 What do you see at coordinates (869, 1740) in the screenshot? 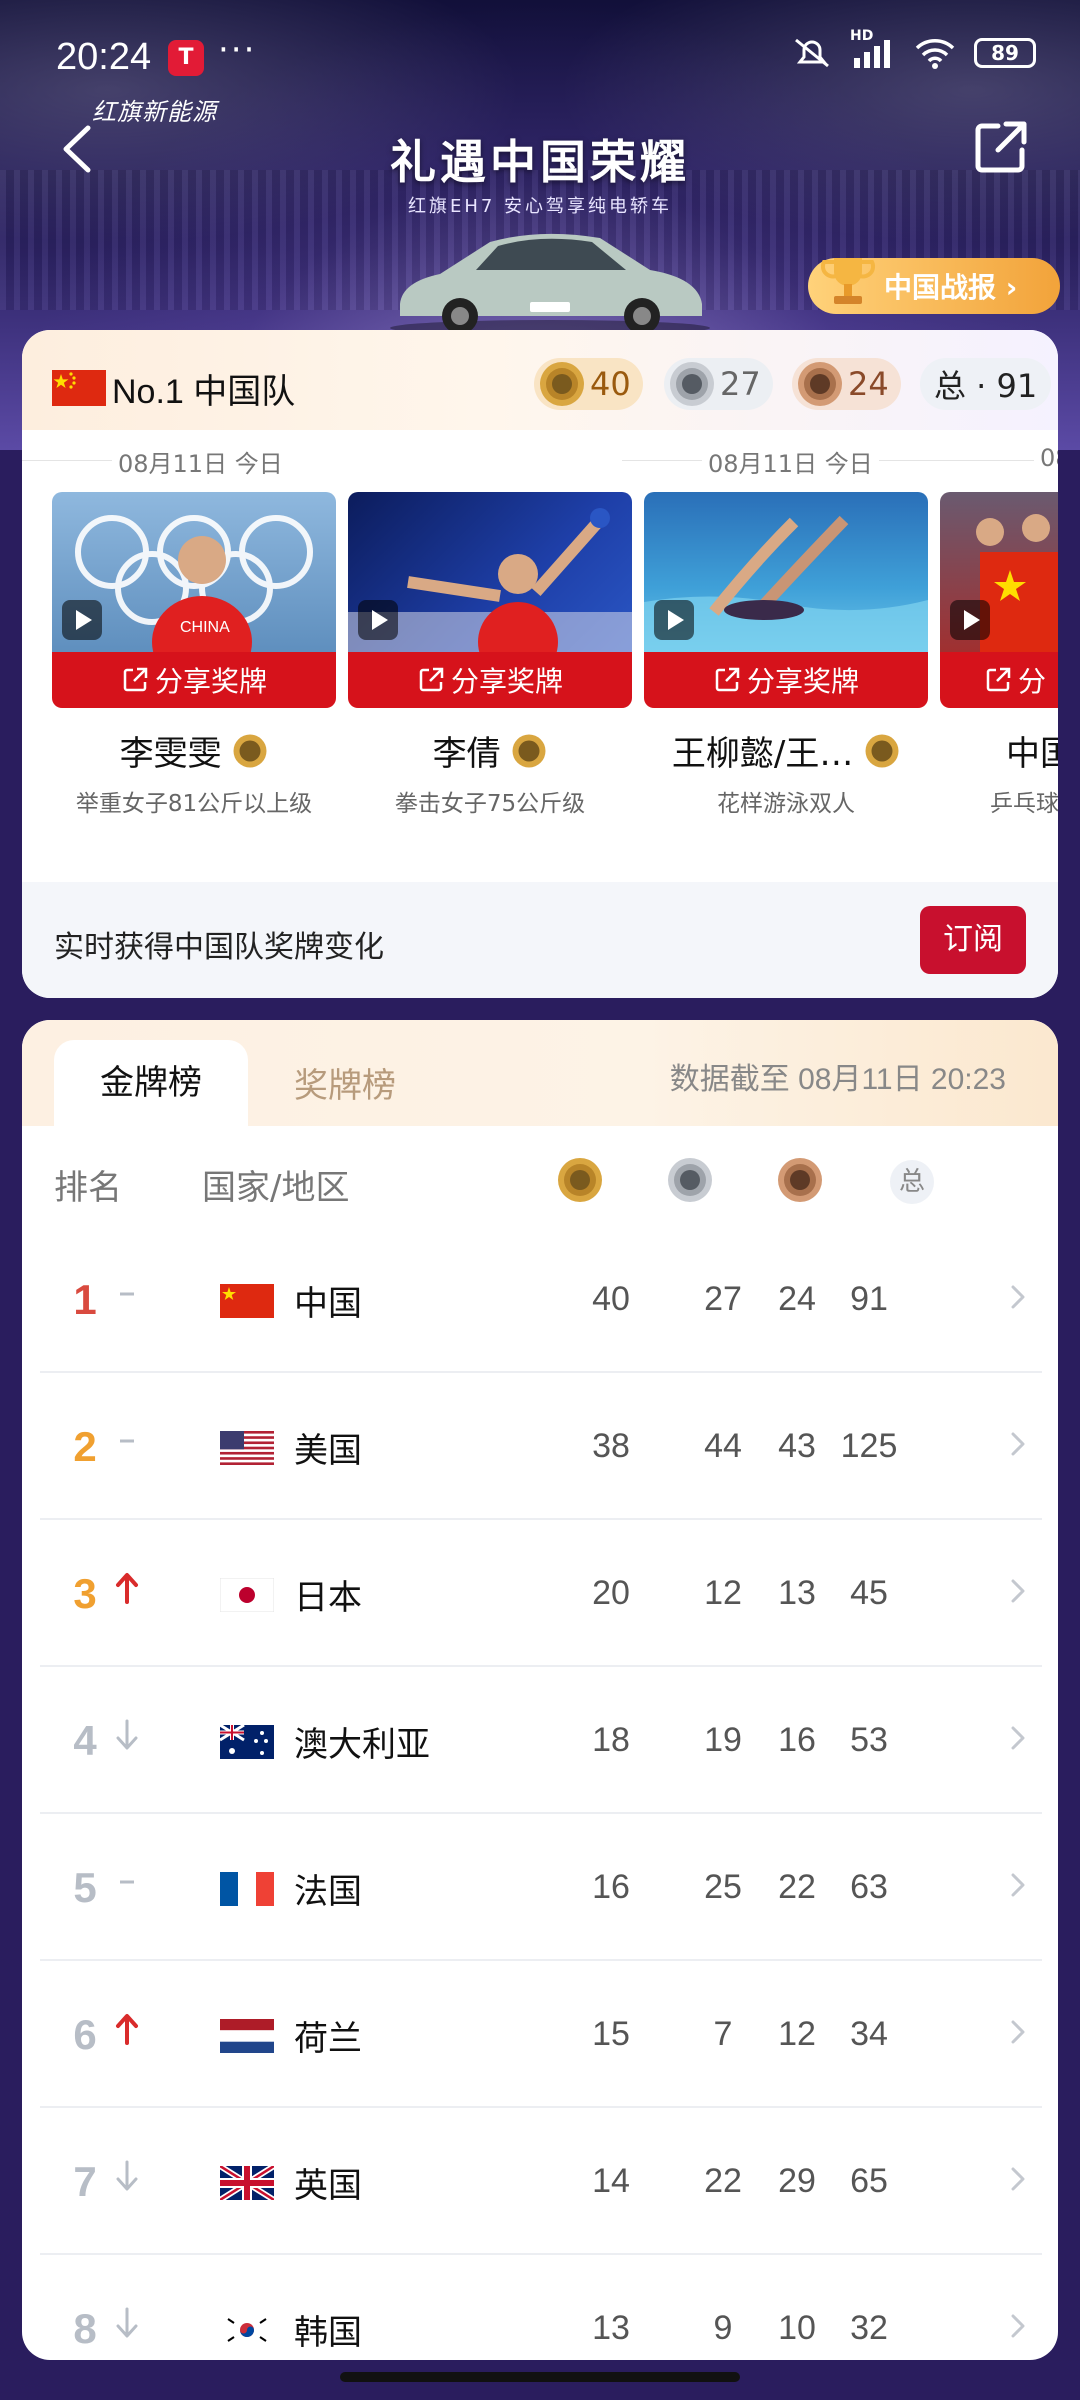
I see `total-count: 53` at bounding box center [869, 1740].